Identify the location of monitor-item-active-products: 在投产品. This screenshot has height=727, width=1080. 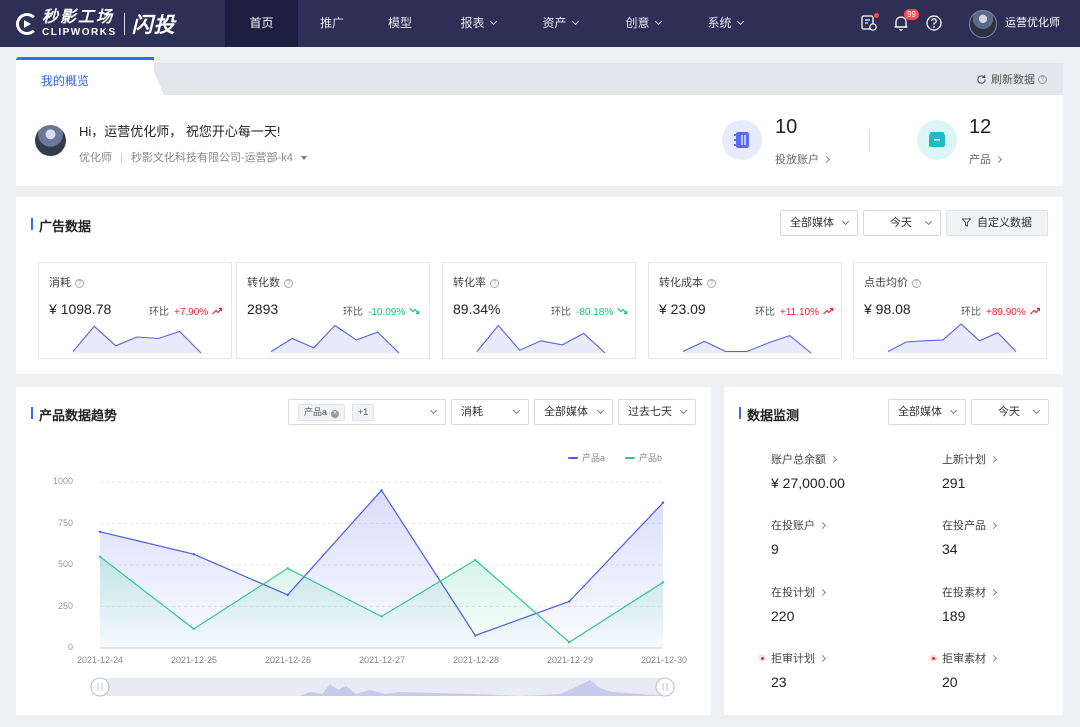
(970, 525).